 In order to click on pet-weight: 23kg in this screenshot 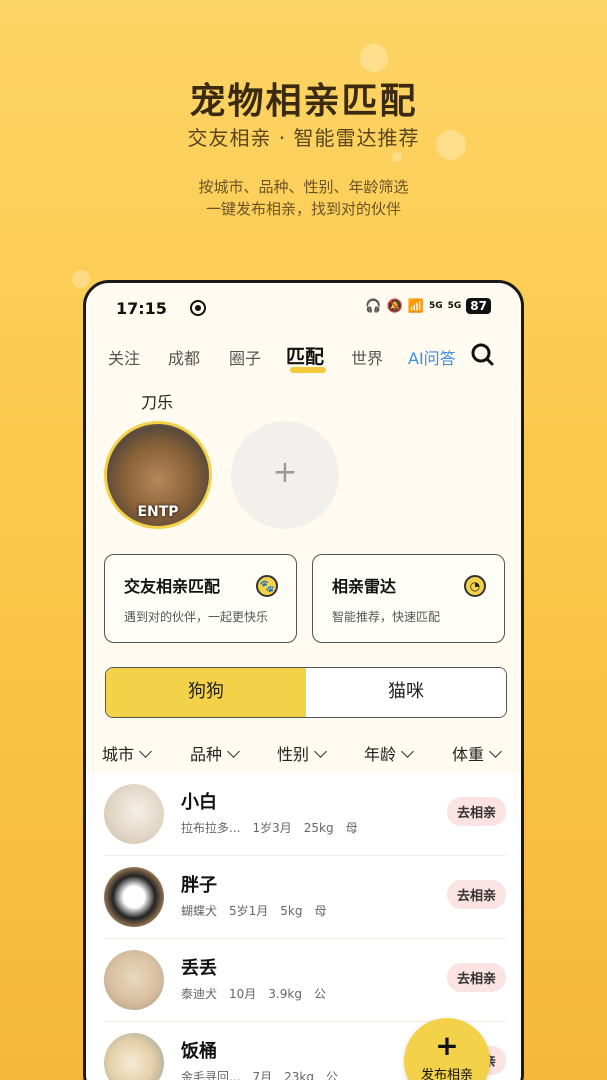, I will do `click(299, 1075)`.